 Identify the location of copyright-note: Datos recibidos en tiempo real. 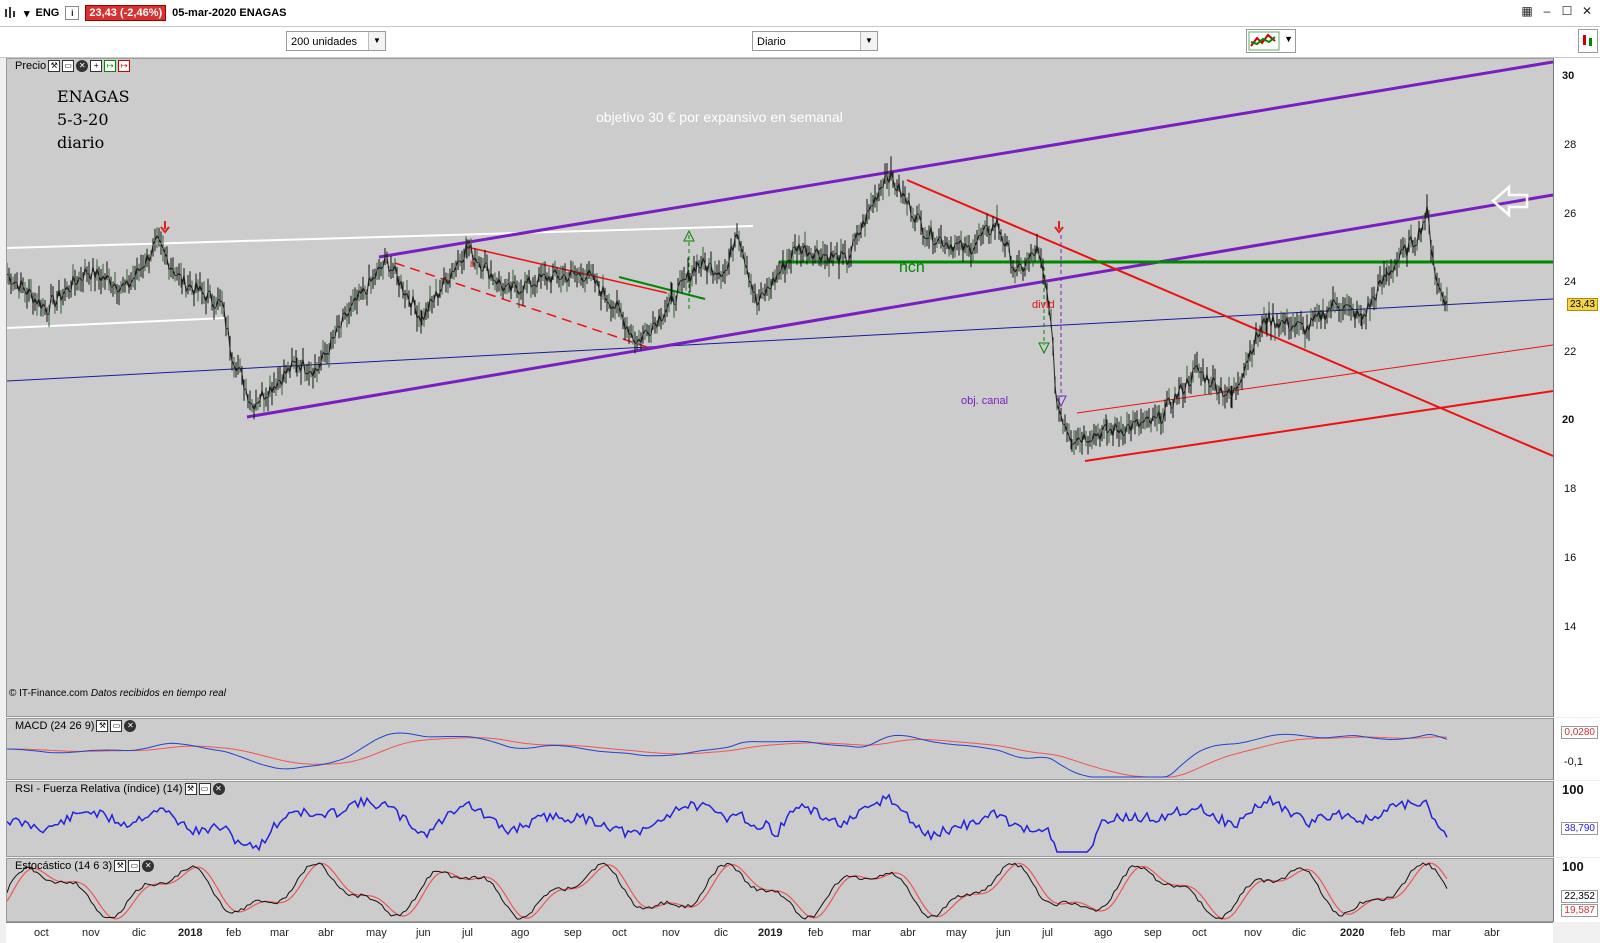
(158, 693).